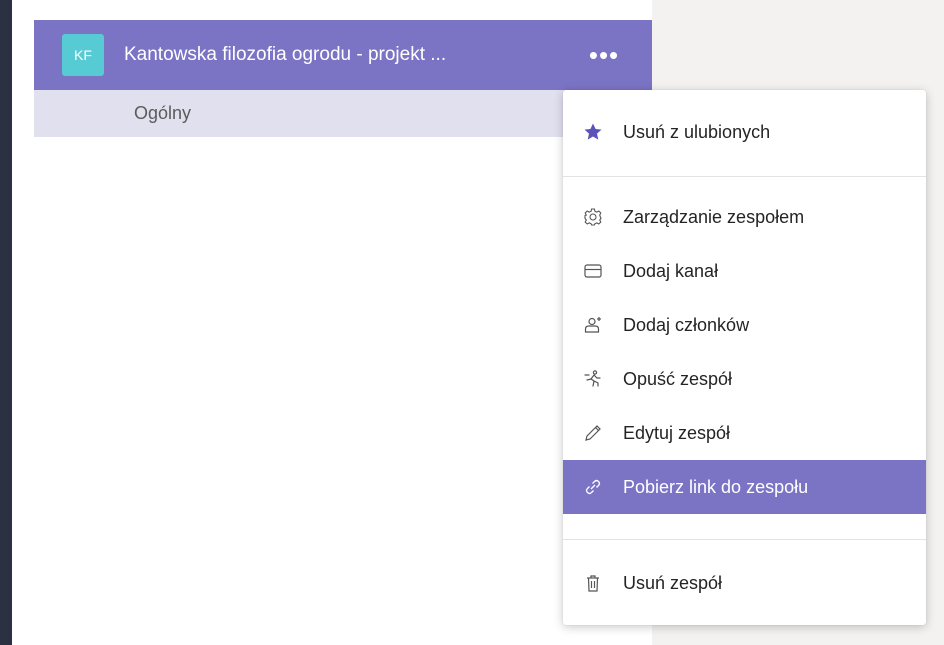 The image size is (944, 645). Describe the element at coordinates (744, 583) in the screenshot. I see `menu-item-delete-team: Usuń zespół` at that location.